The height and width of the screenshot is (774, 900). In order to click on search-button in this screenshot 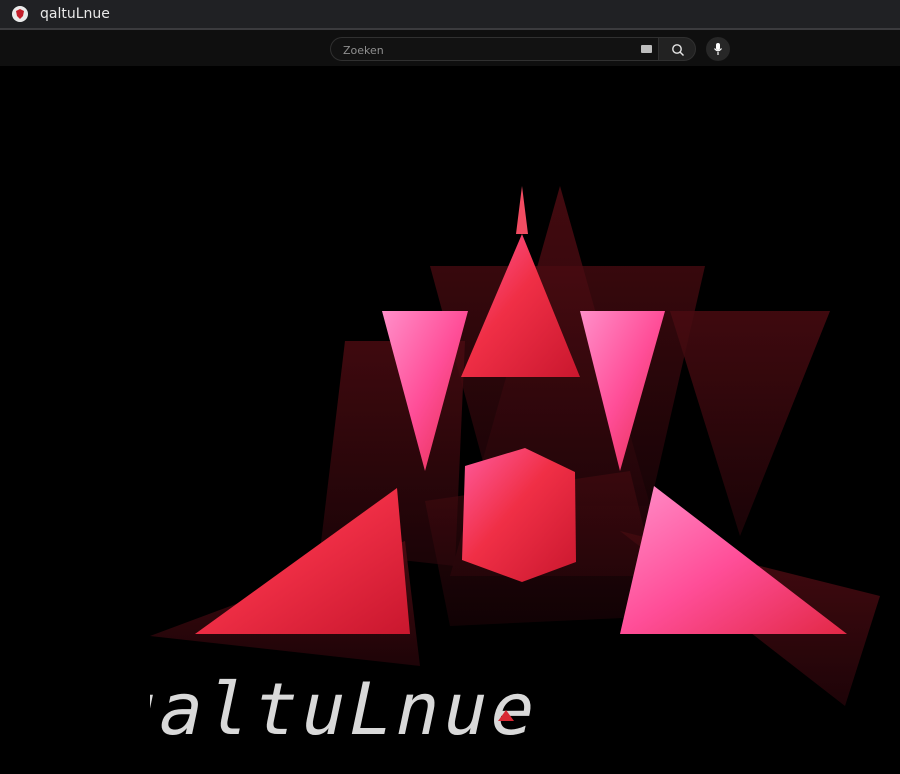, I will do `click(677, 49)`.